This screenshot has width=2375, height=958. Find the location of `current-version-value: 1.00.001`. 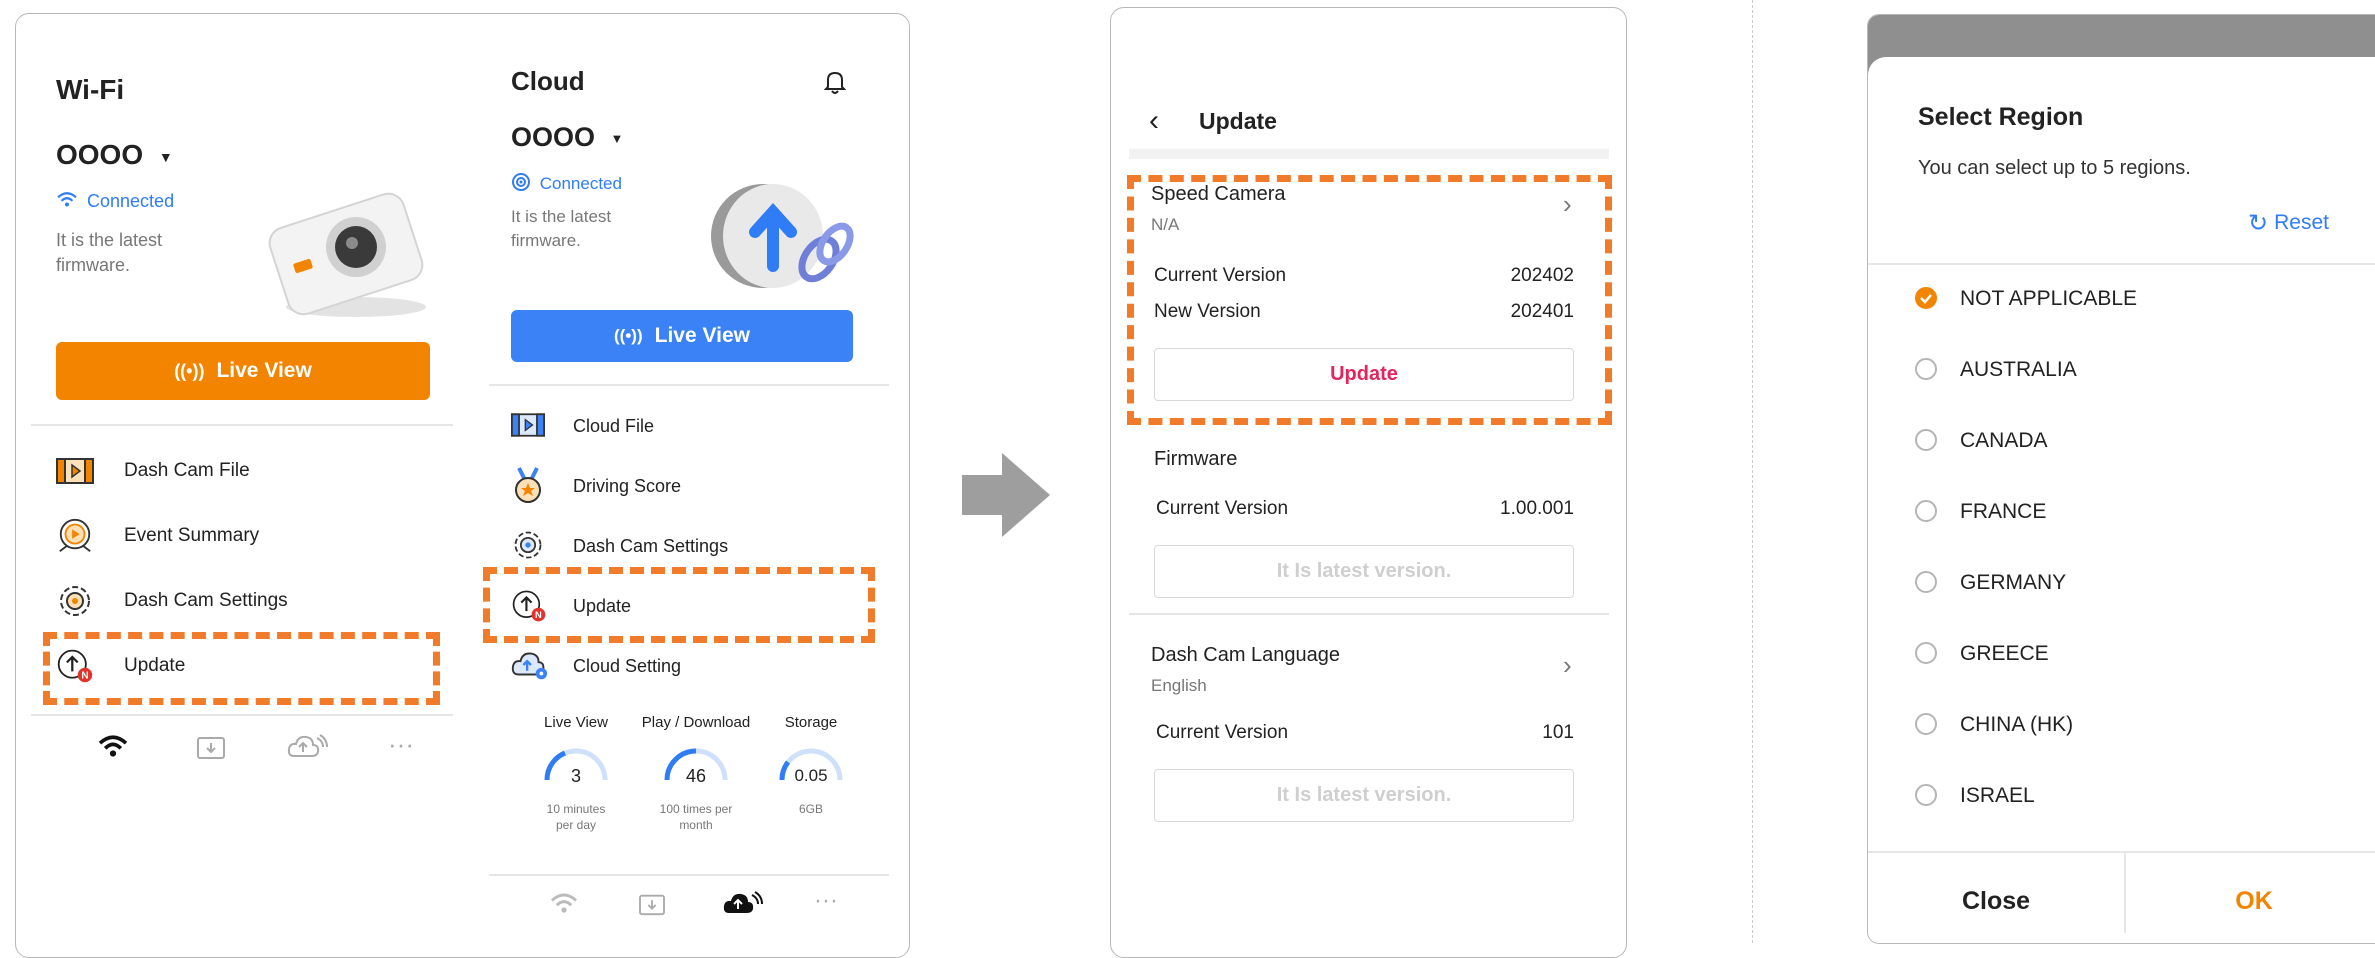

current-version-value: 1.00.001 is located at coordinates (1537, 508).